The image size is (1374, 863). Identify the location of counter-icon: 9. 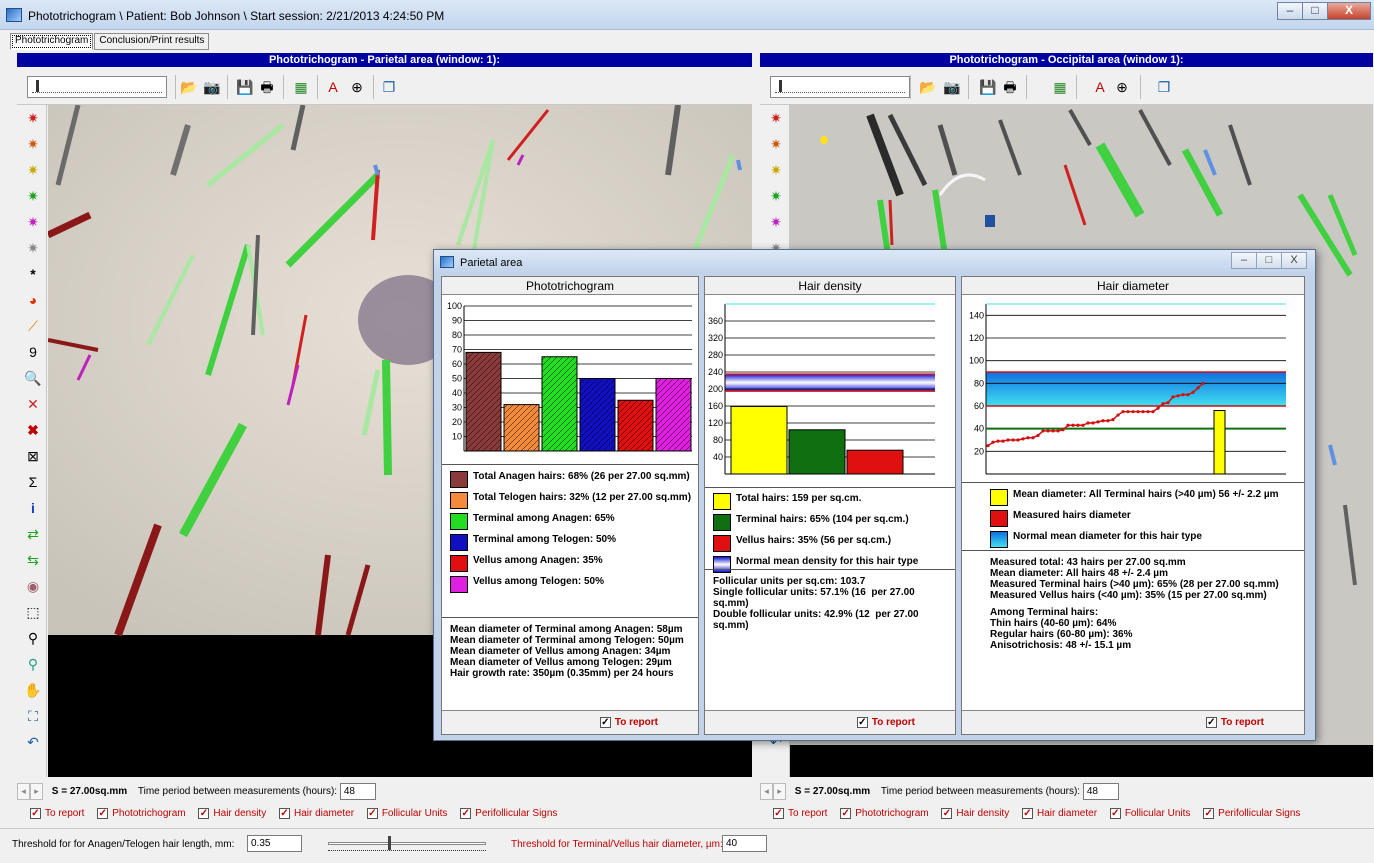
(33, 352).